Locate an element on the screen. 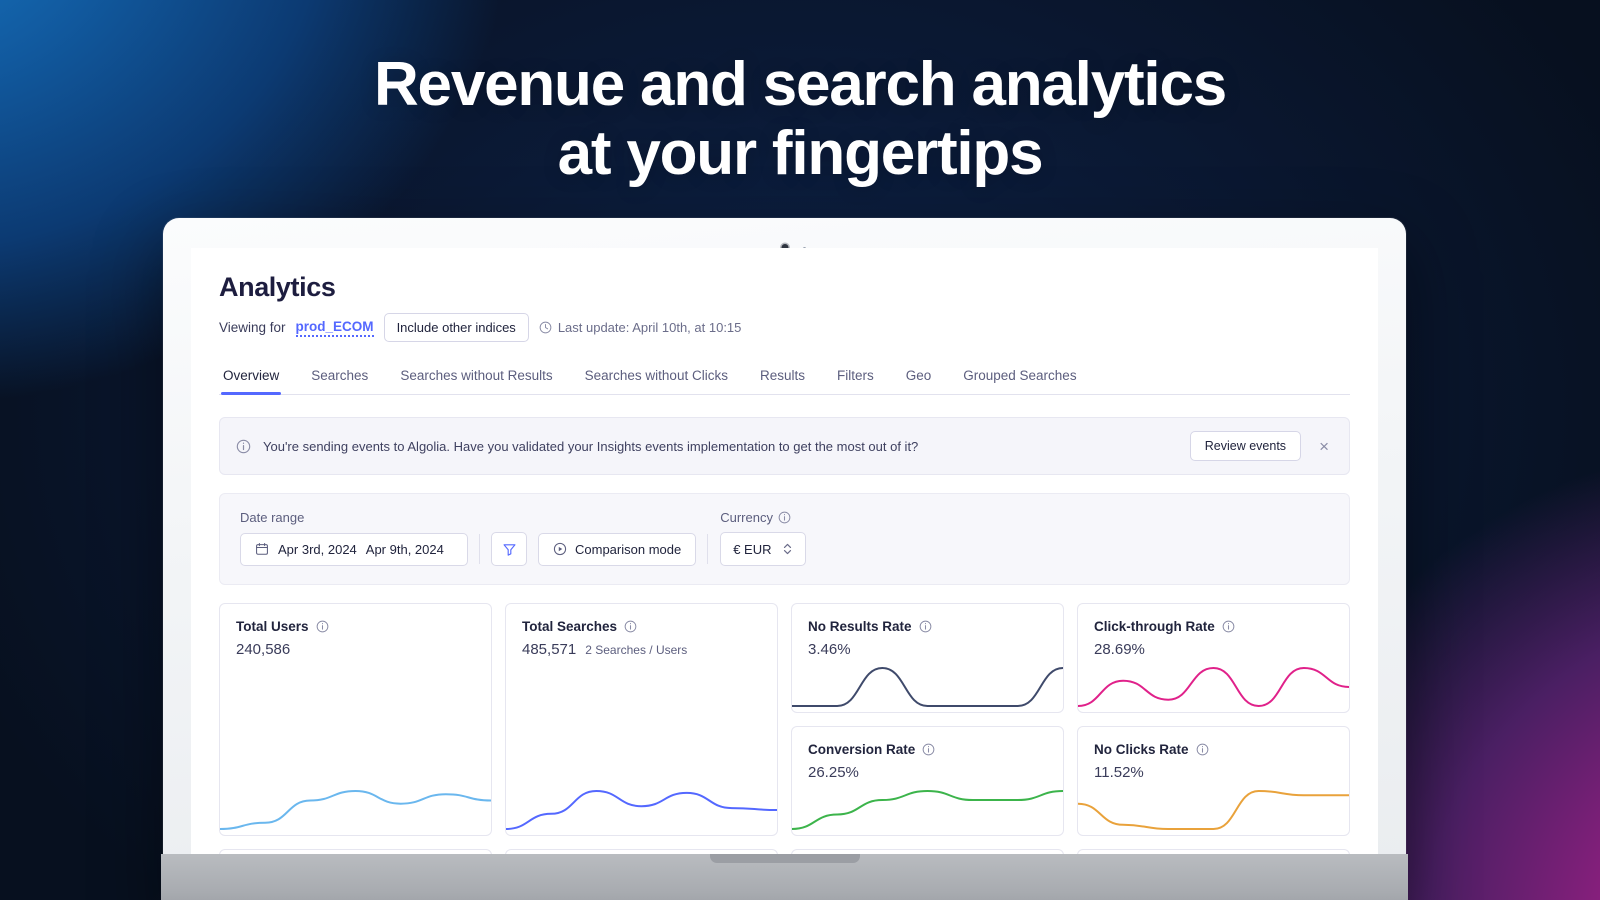  tab-results: Results is located at coordinates (782, 379).